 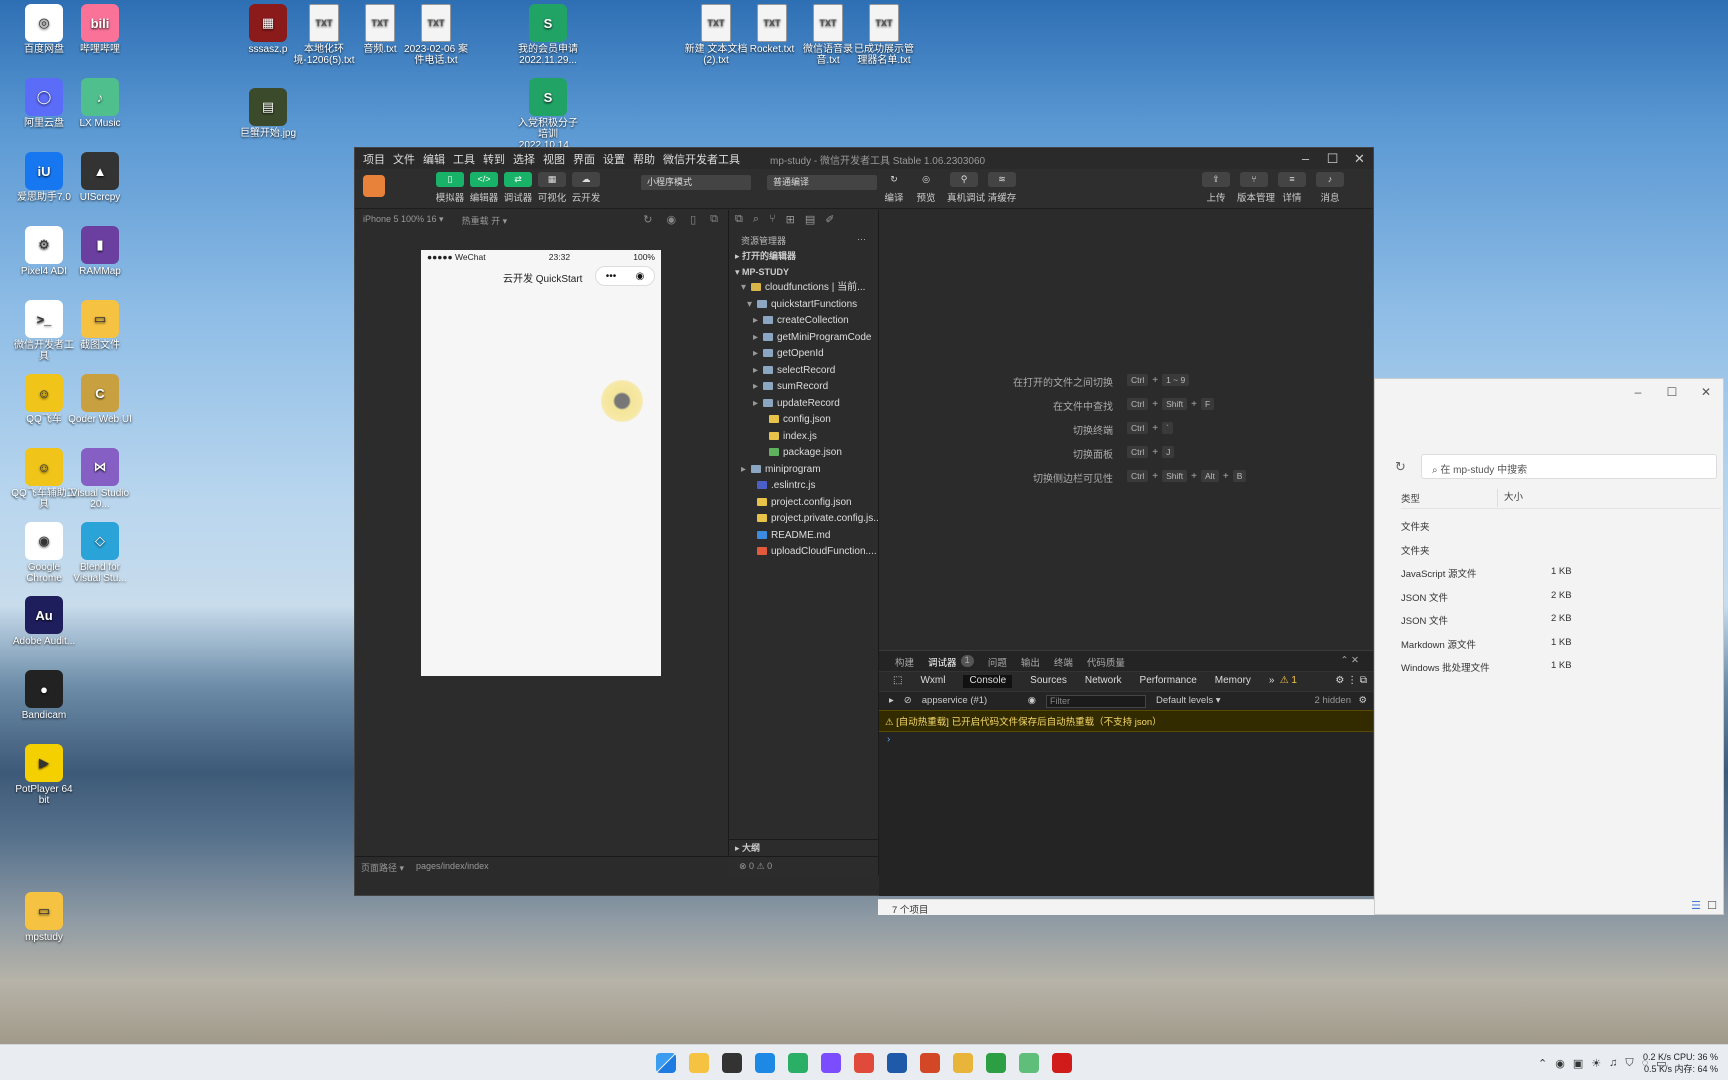 I want to click on close-circle-icon: ◉, so click(x=640, y=276).